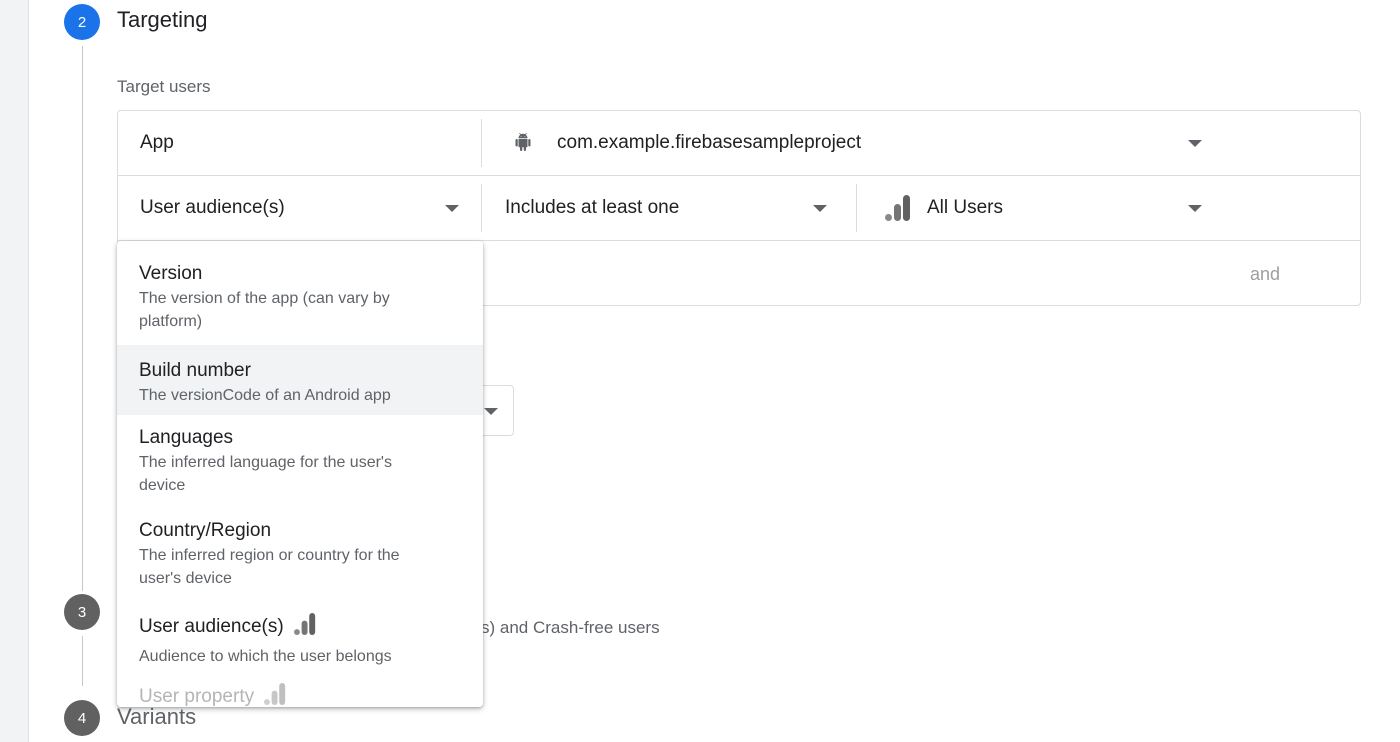 Image resolution: width=1400 pixels, height=742 pixels. I want to click on operator-select, so click(497, 410).